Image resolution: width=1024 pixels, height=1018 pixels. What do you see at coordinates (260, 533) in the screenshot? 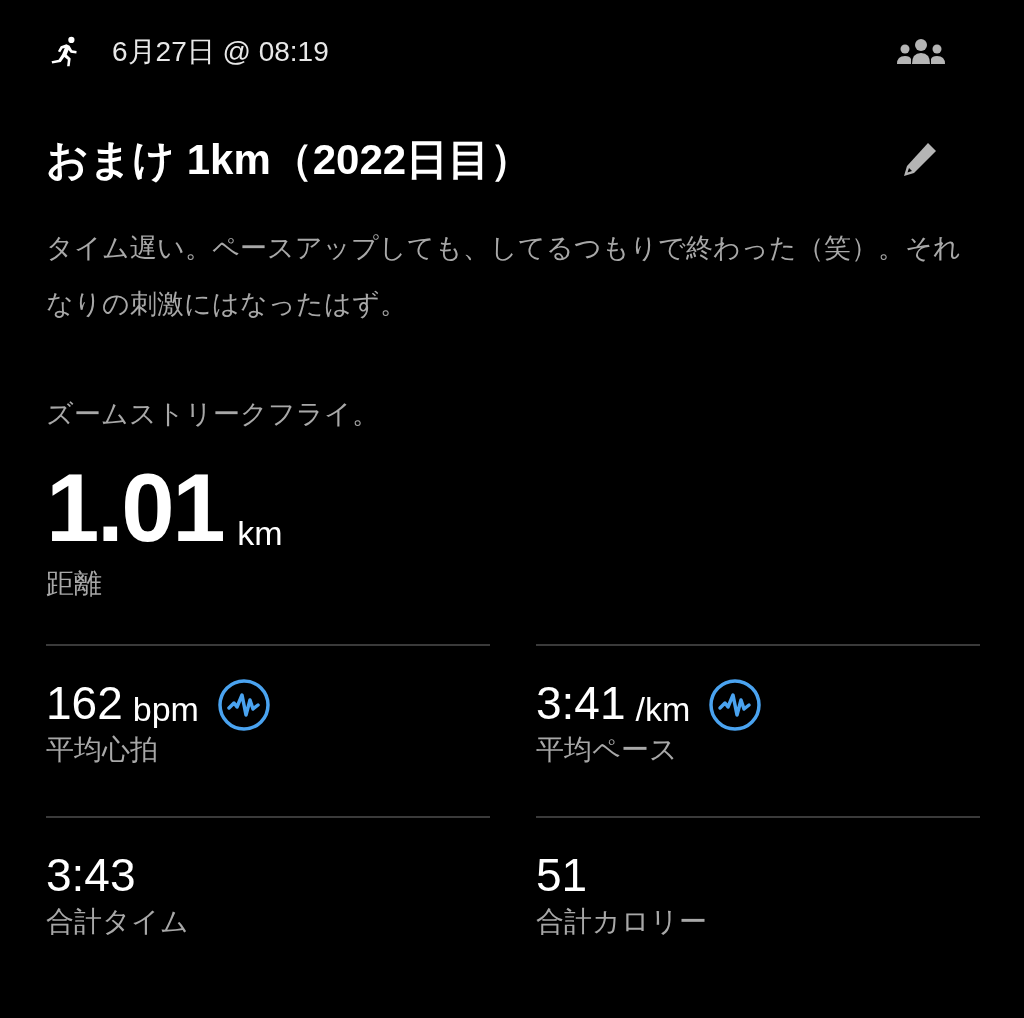
I see `distance-unit: km` at bounding box center [260, 533].